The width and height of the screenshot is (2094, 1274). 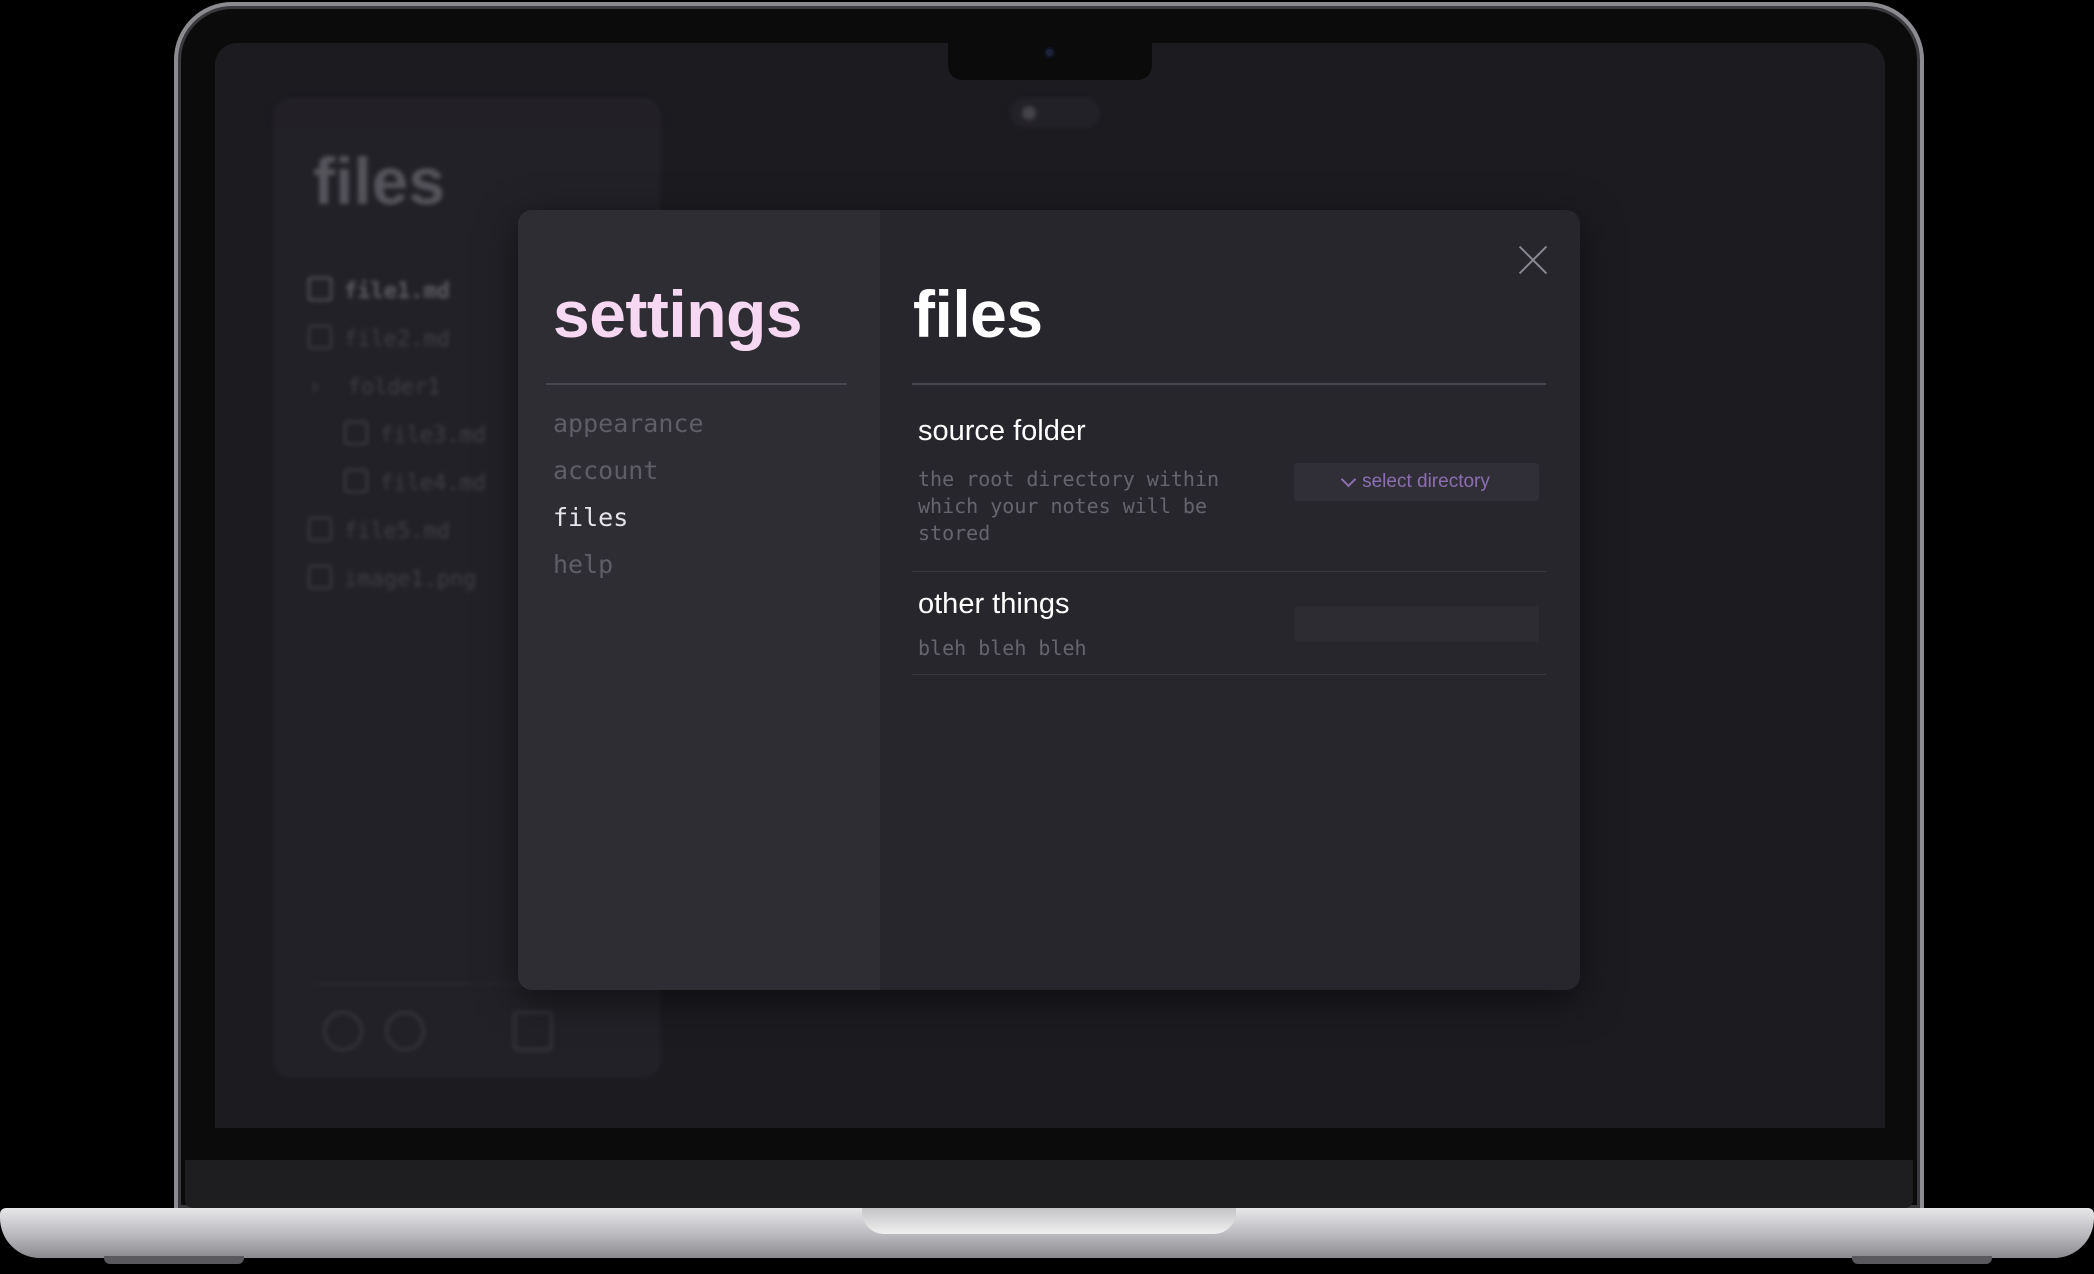 I want to click on nav-divider, so click(x=696, y=384).